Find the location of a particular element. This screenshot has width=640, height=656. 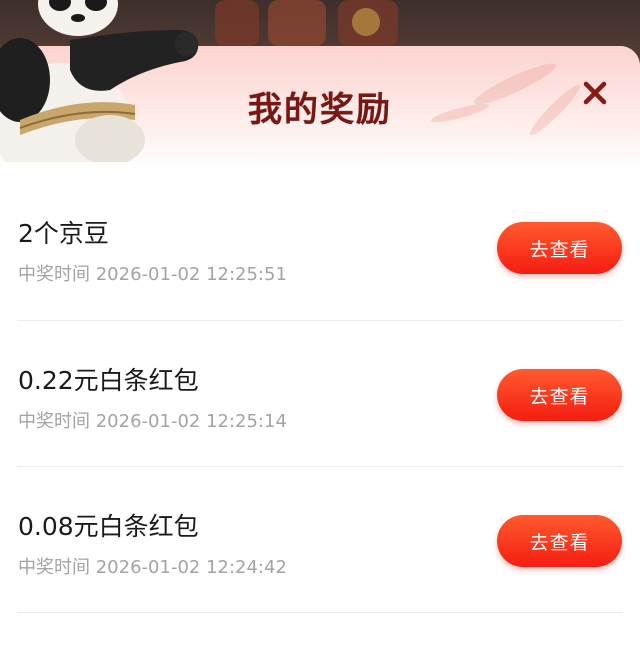

reward-time-value: 2026-01-02 12:25:14 is located at coordinates (191, 421).